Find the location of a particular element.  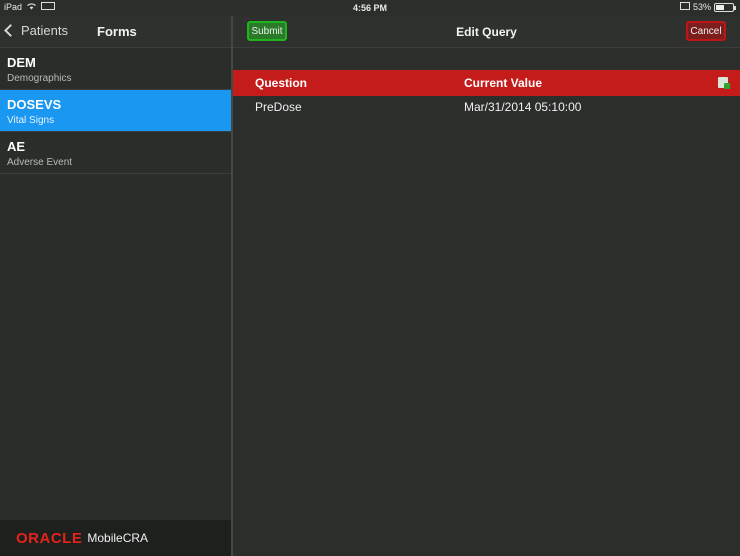

edit-query-nav-bar: Submit Edit Query Cancel is located at coordinates (486, 32).